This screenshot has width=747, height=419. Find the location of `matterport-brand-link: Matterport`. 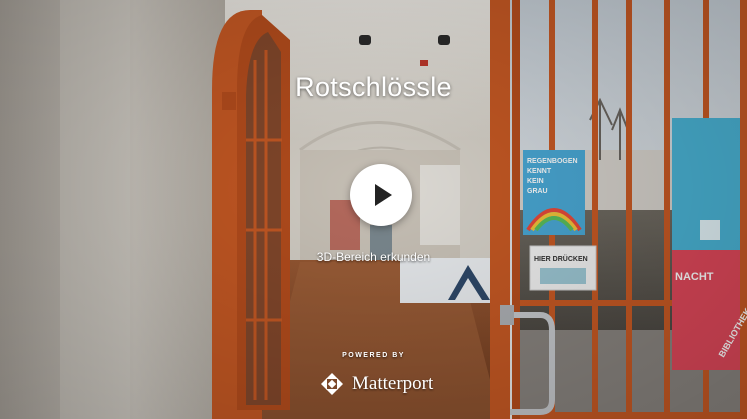

matterport-brand-link: Matterport is located at coordinates (376, 384).